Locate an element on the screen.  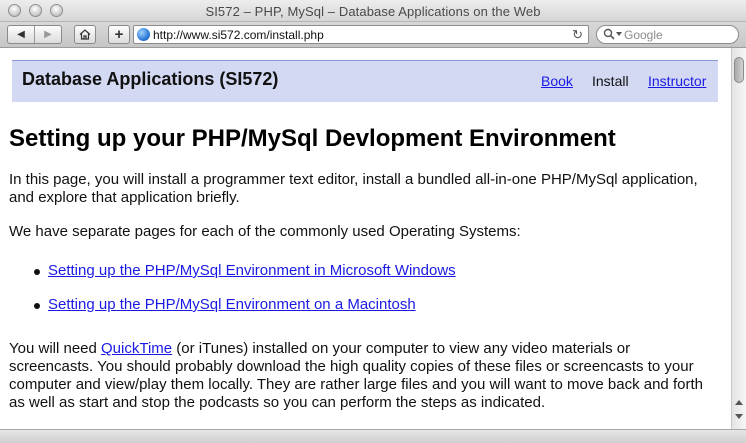
site-title: Database Applications (SI572) is located at coordinates (150, 79).